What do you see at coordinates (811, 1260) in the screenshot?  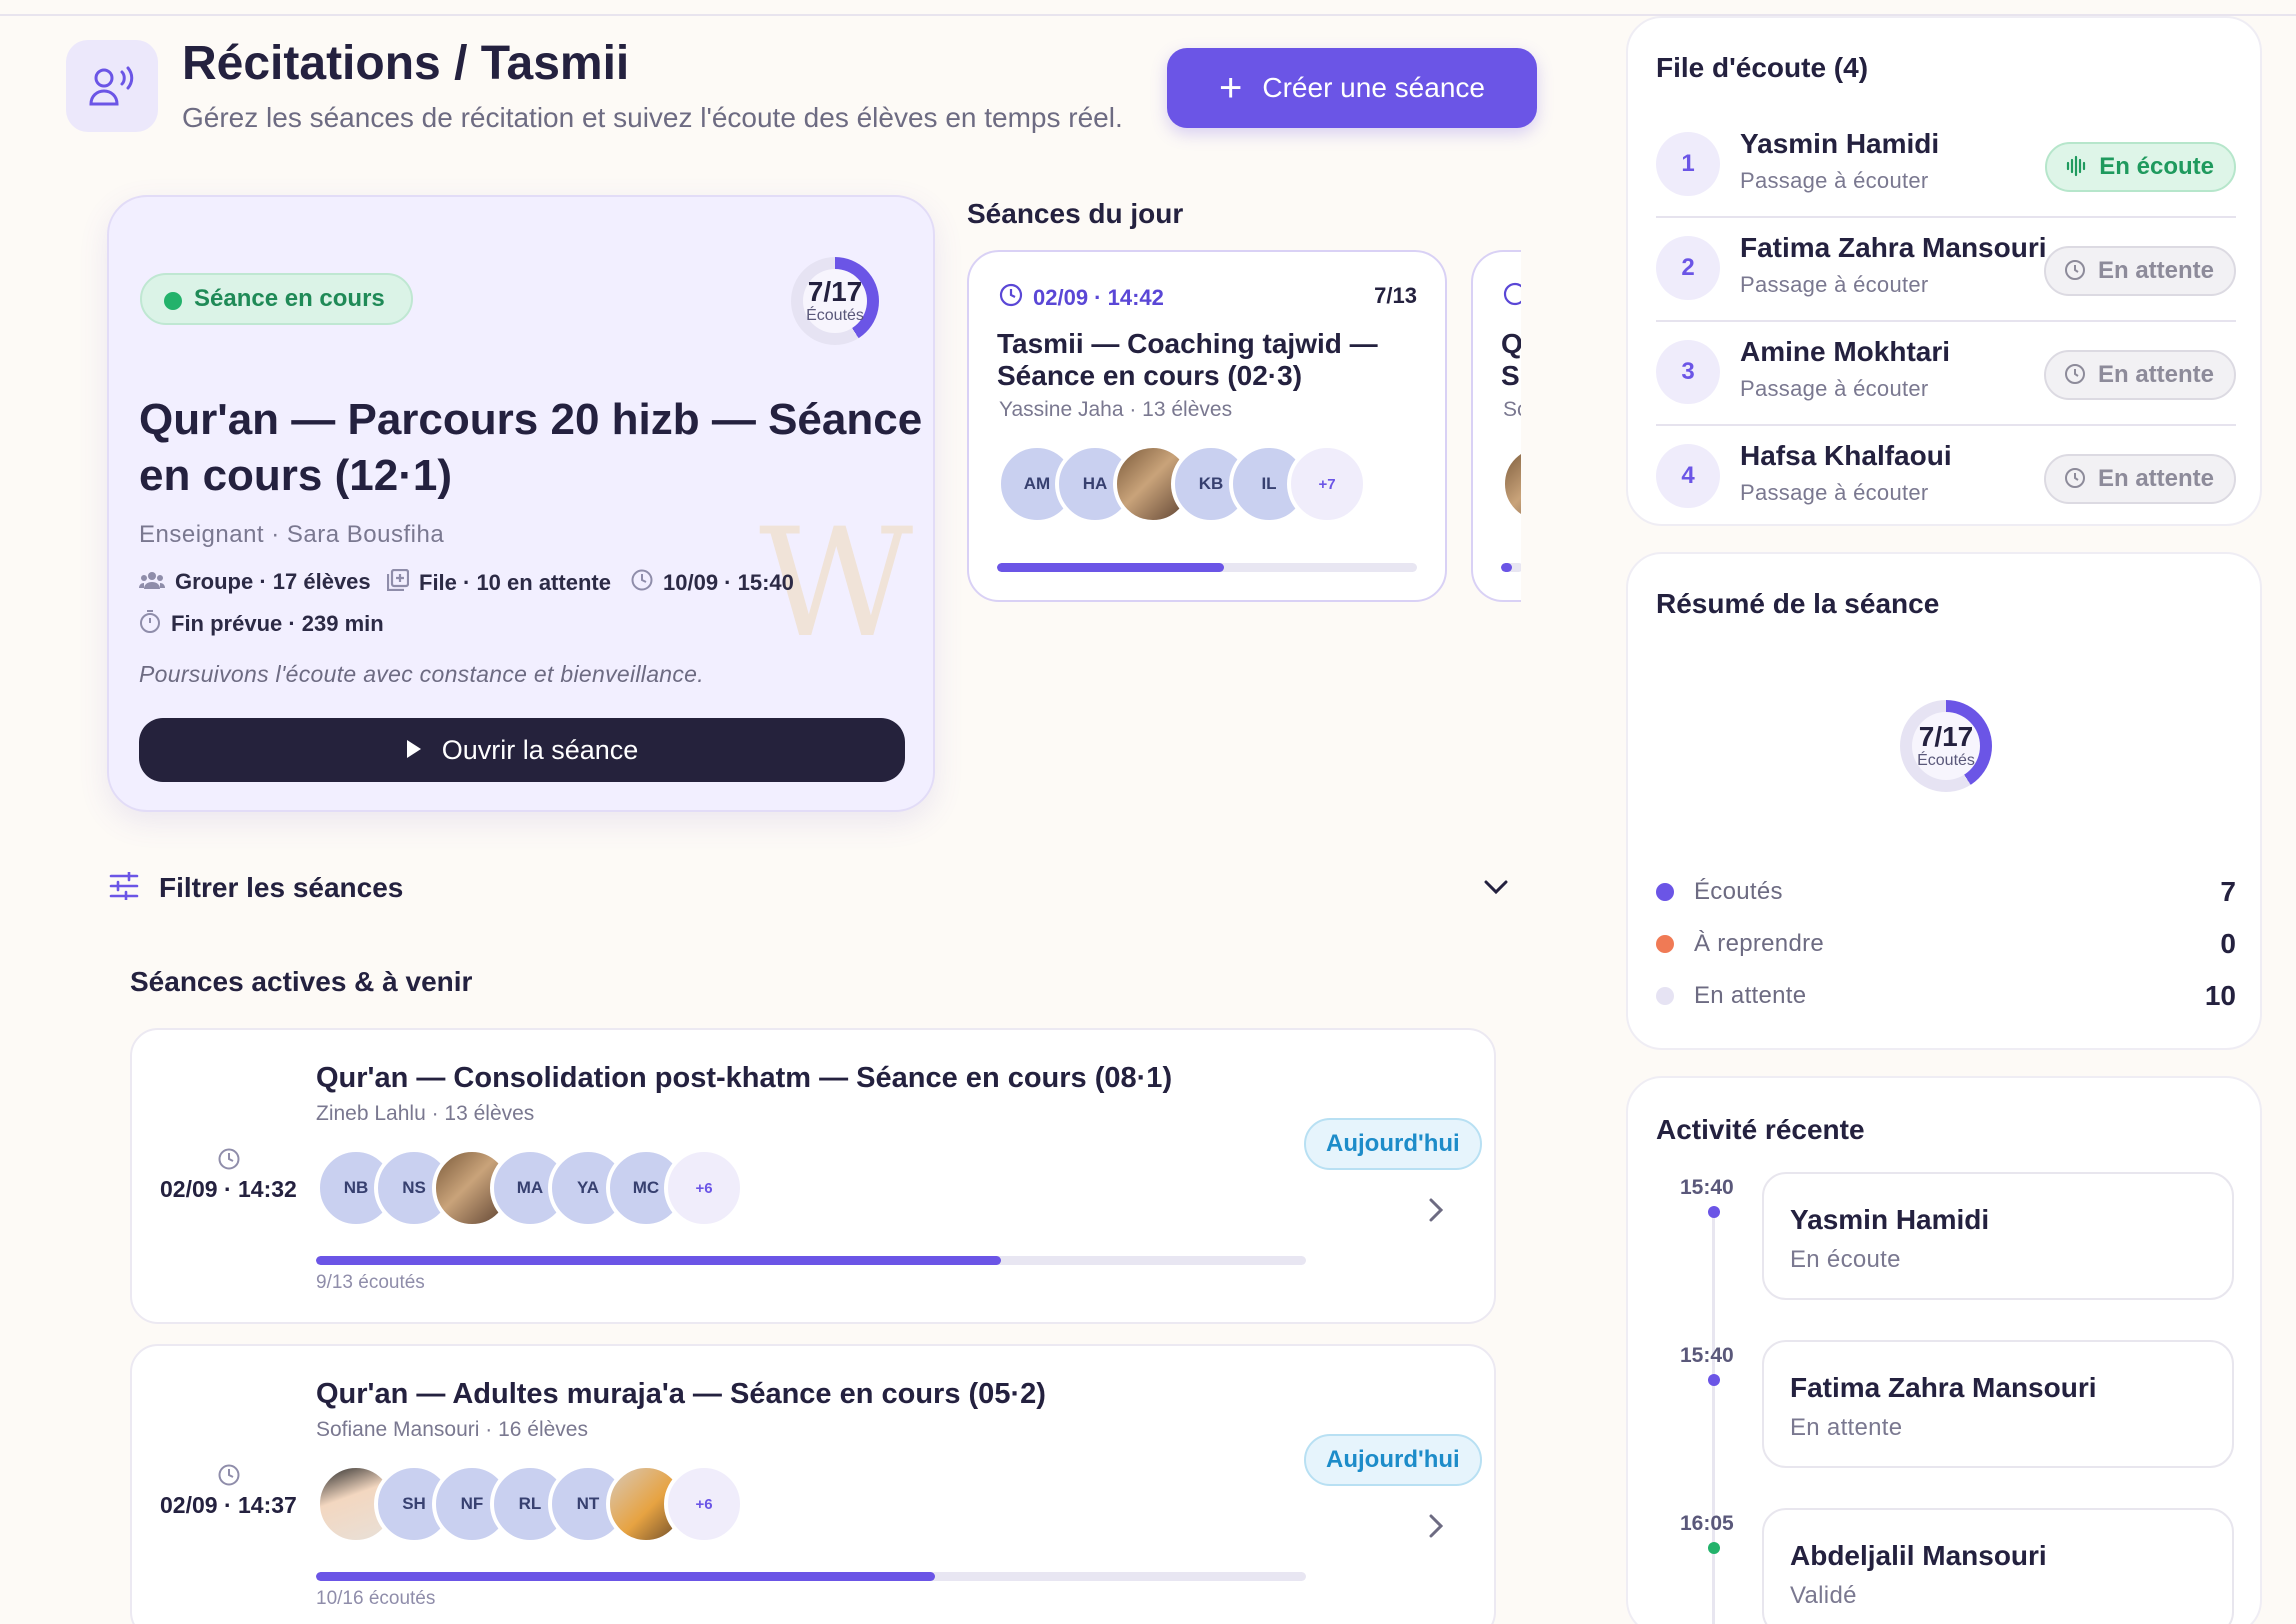 I see `session-progress` at bounding box center [811, 1260].